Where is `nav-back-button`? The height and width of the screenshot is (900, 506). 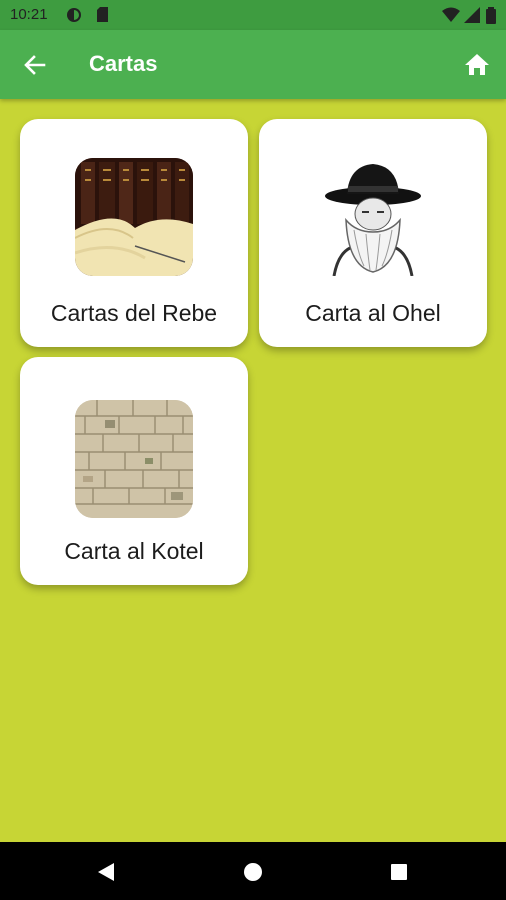
nav-back-button is located at coordinates (106, 872).